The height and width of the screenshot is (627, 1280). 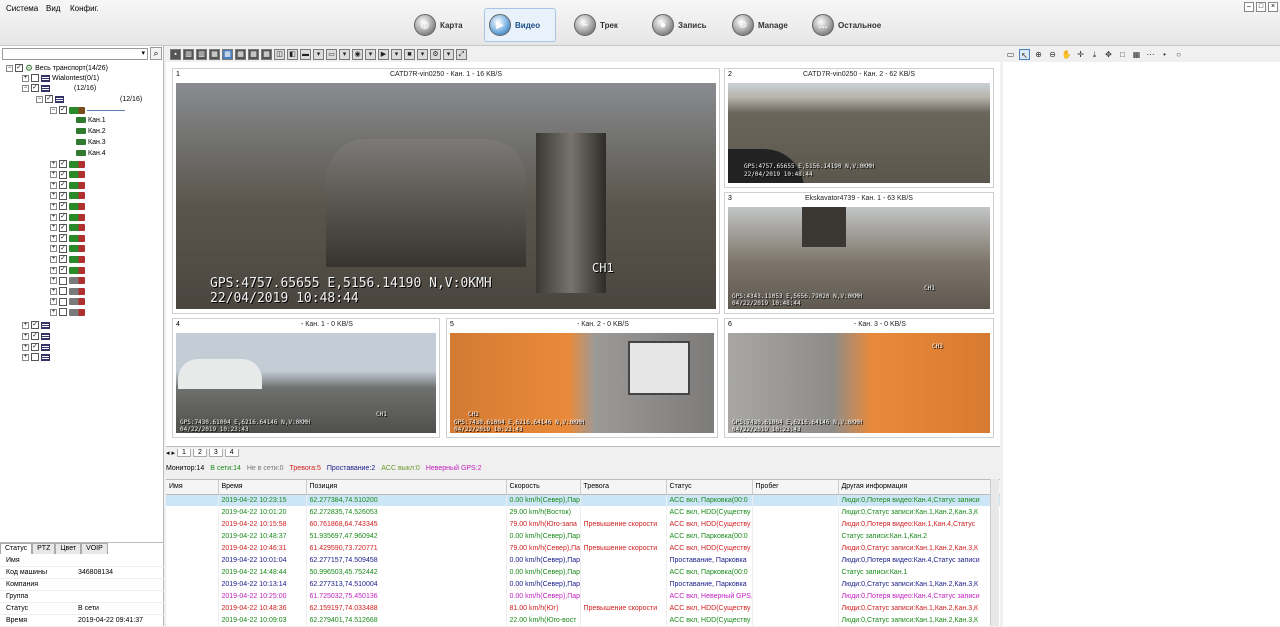 I want to click on layout-16-icon: ▦, so click(x=266, y=54).